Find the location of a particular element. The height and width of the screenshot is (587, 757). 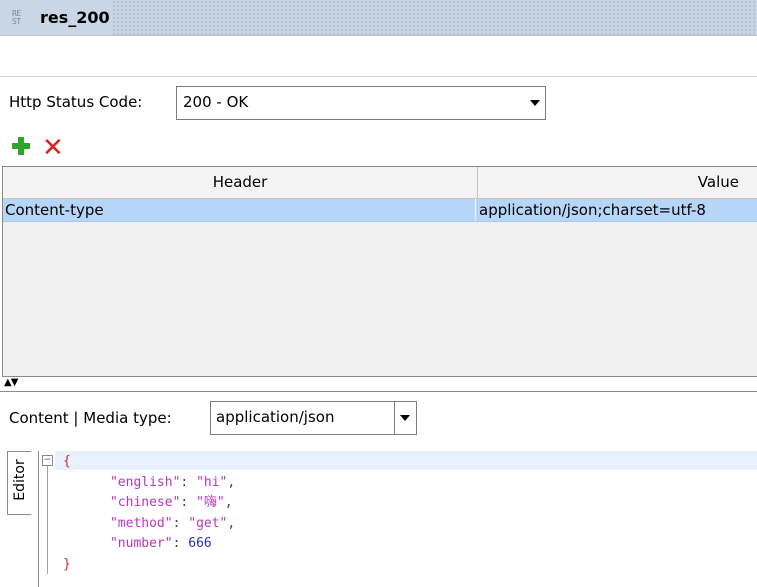

column-header-header: Header is located at coordinates (240, 182).